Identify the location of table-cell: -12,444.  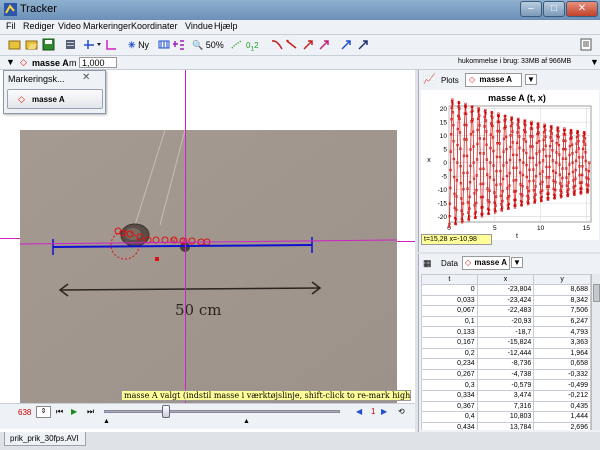
(505, 353).